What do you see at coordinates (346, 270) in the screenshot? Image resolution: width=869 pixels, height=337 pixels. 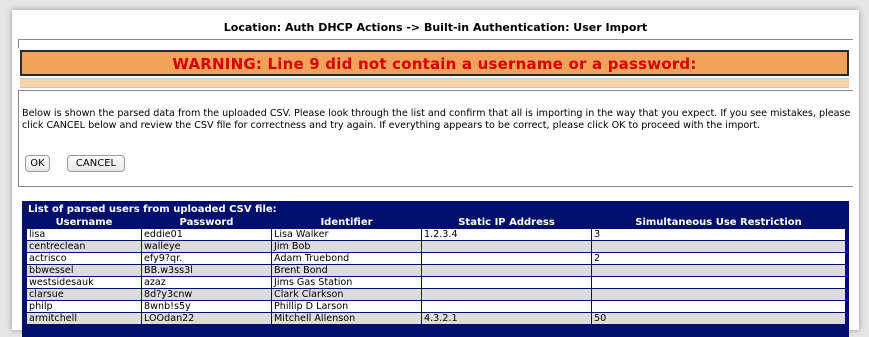 I see `cell-identifier: Brent Bond` at bounding box center [346, 270].